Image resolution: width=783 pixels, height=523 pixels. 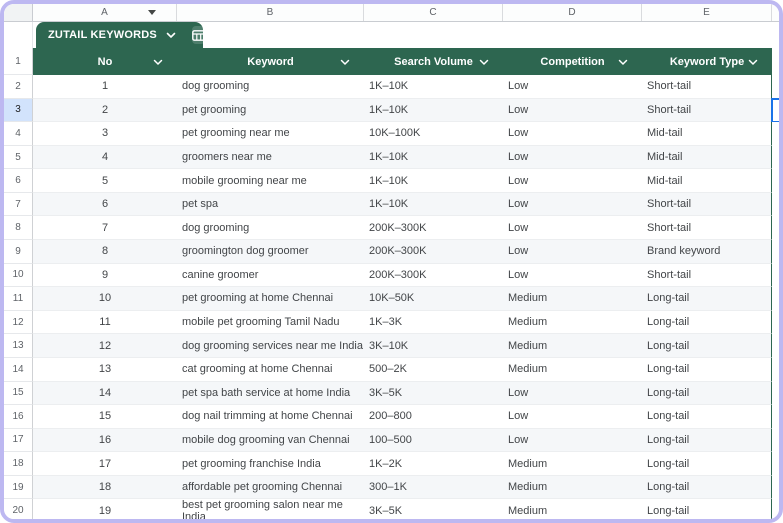 I want to click on cell-volume: 300–1K, so click(x=433, y=487).